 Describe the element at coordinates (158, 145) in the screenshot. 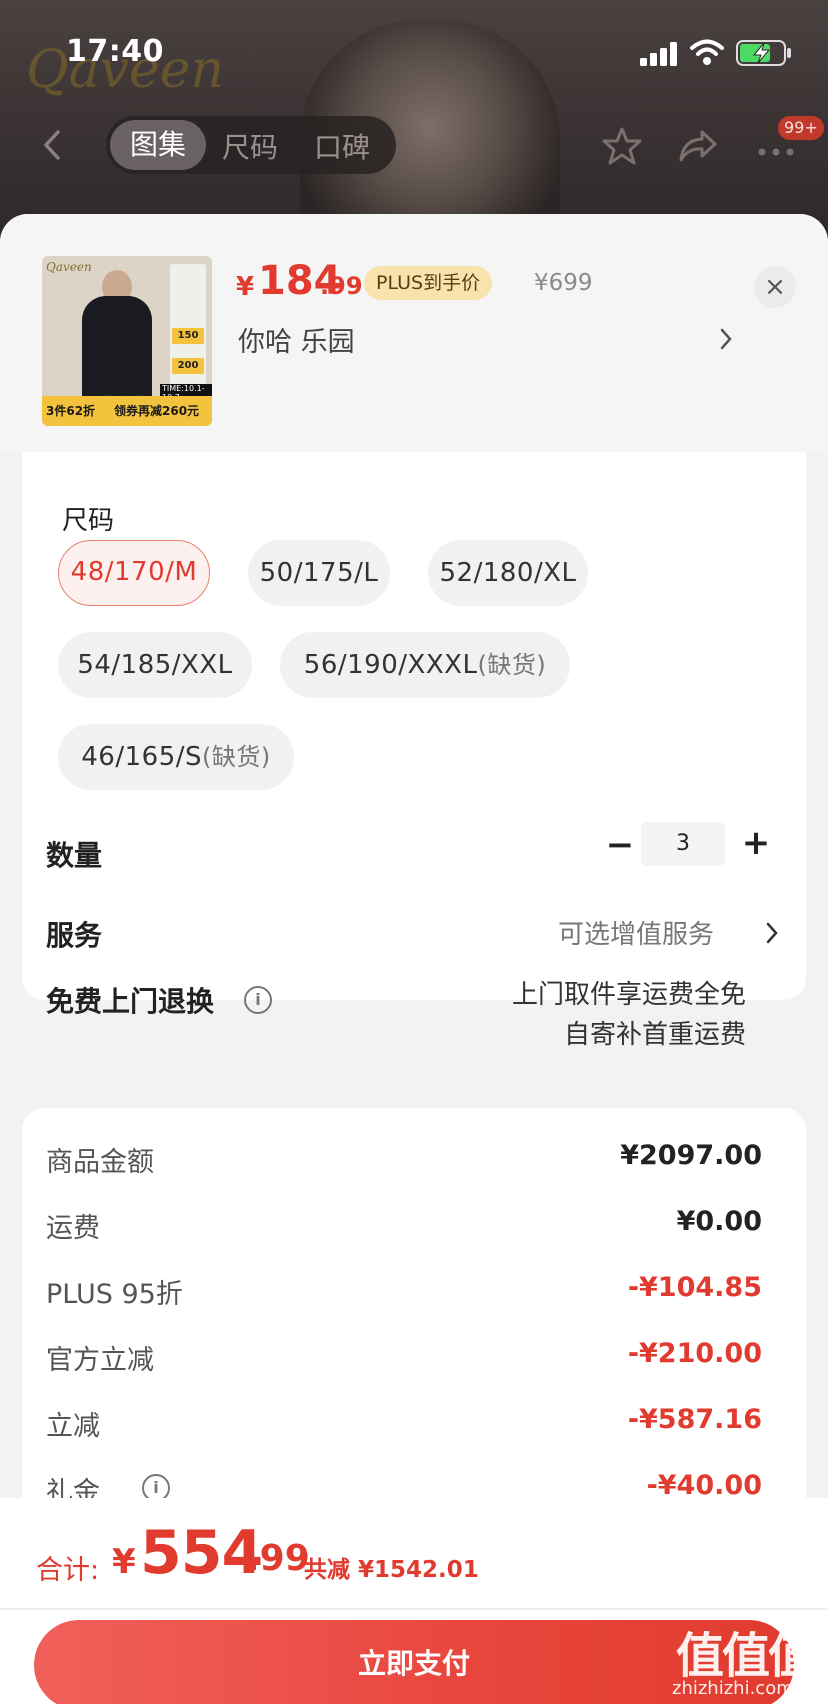

I see `tab-gallery: 图集` at that location.